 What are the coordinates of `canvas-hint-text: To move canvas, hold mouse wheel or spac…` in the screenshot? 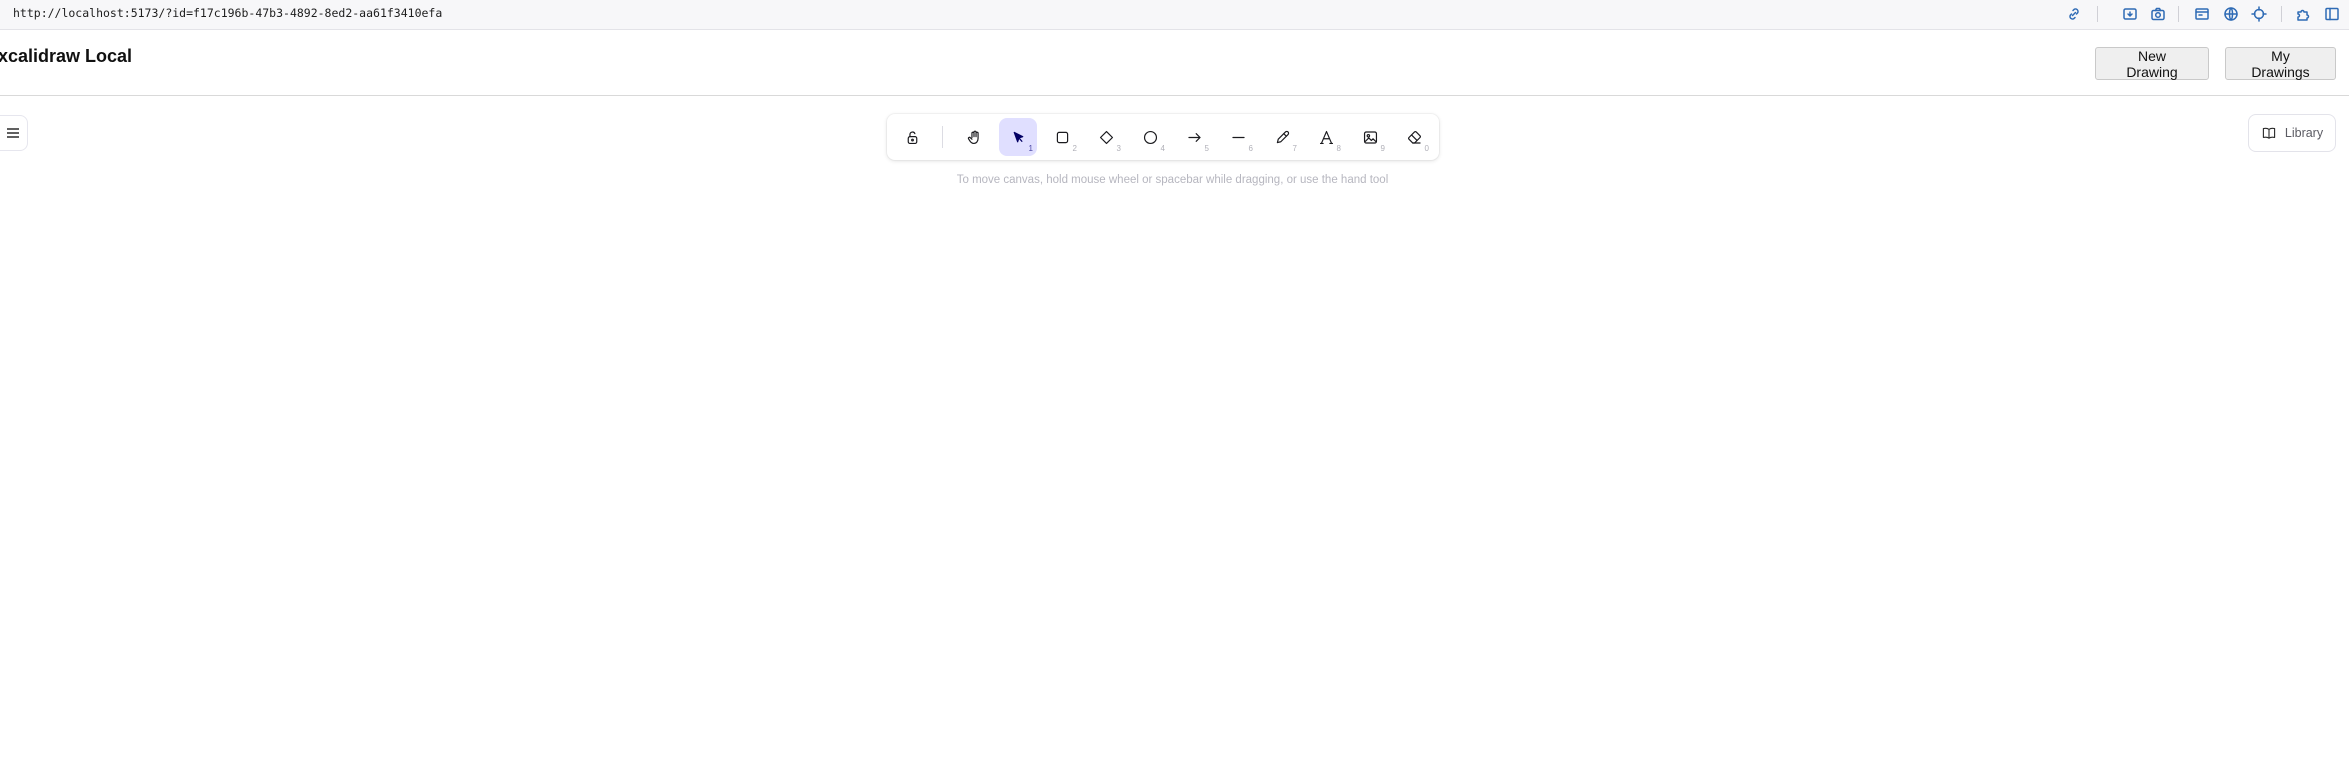 It's located at (1172, 180).